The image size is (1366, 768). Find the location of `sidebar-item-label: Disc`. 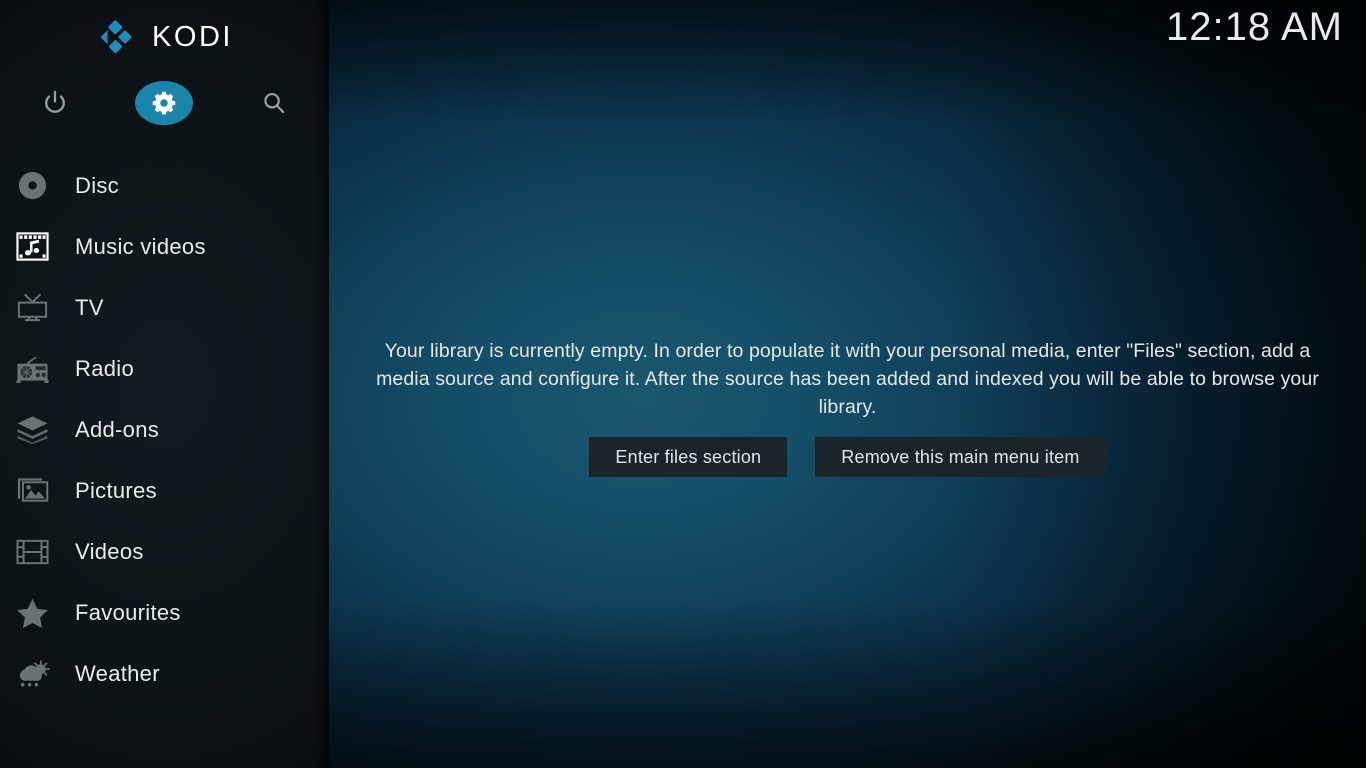

sidebar-item-label: Disc is located at coordinates (97, 185).